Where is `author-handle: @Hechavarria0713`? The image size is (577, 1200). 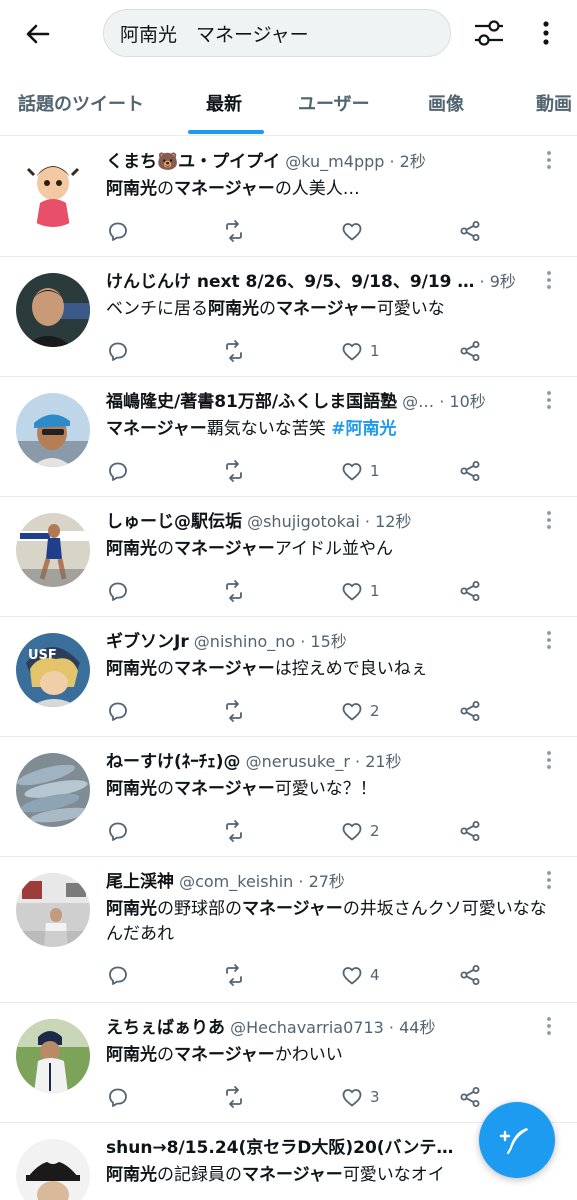 author-handle: @Hechavarria0713 is located at coordinates (304, 1027).